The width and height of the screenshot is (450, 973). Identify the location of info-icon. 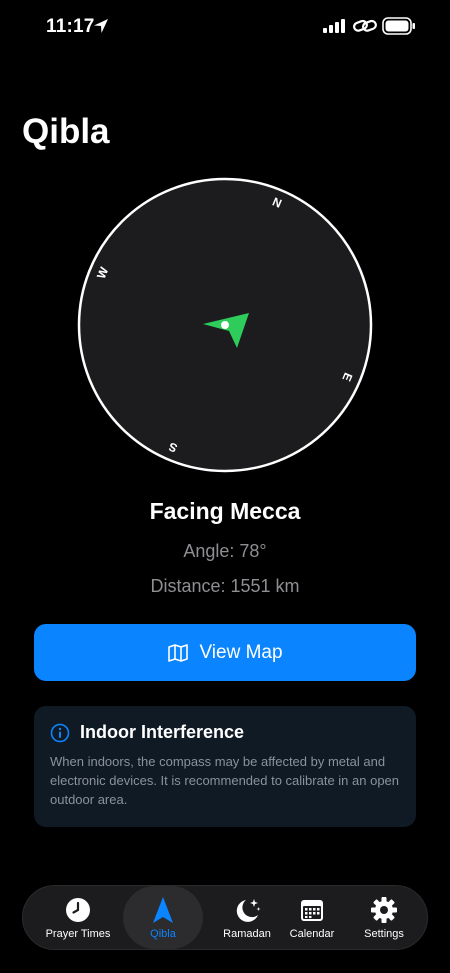
(60, 732).